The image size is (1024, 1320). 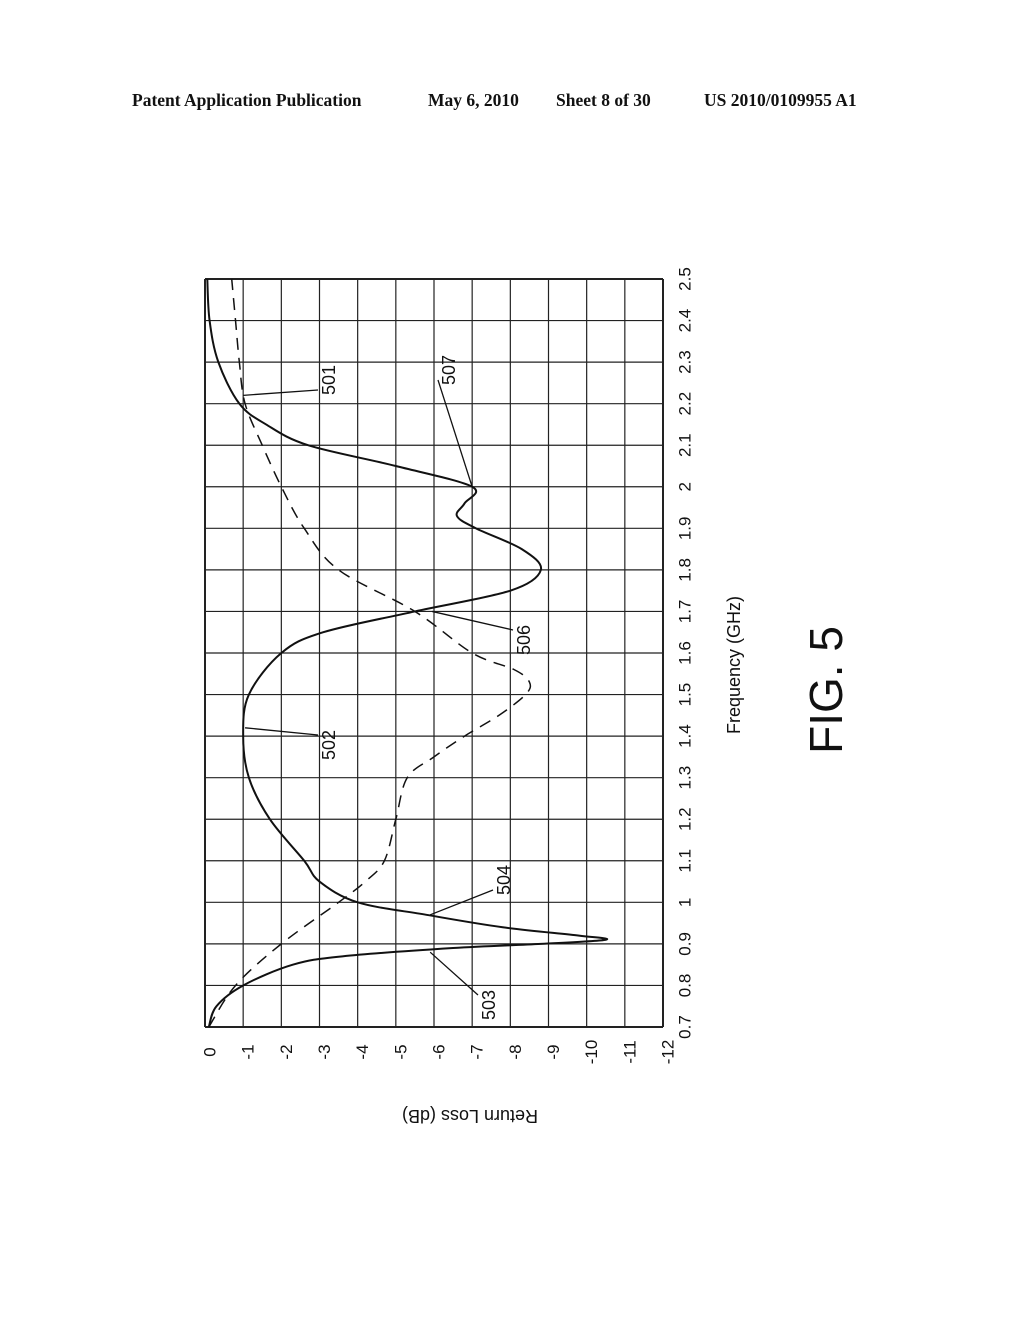 I want to click on x-tick-label: 1.7, so click(x=684, y=612).